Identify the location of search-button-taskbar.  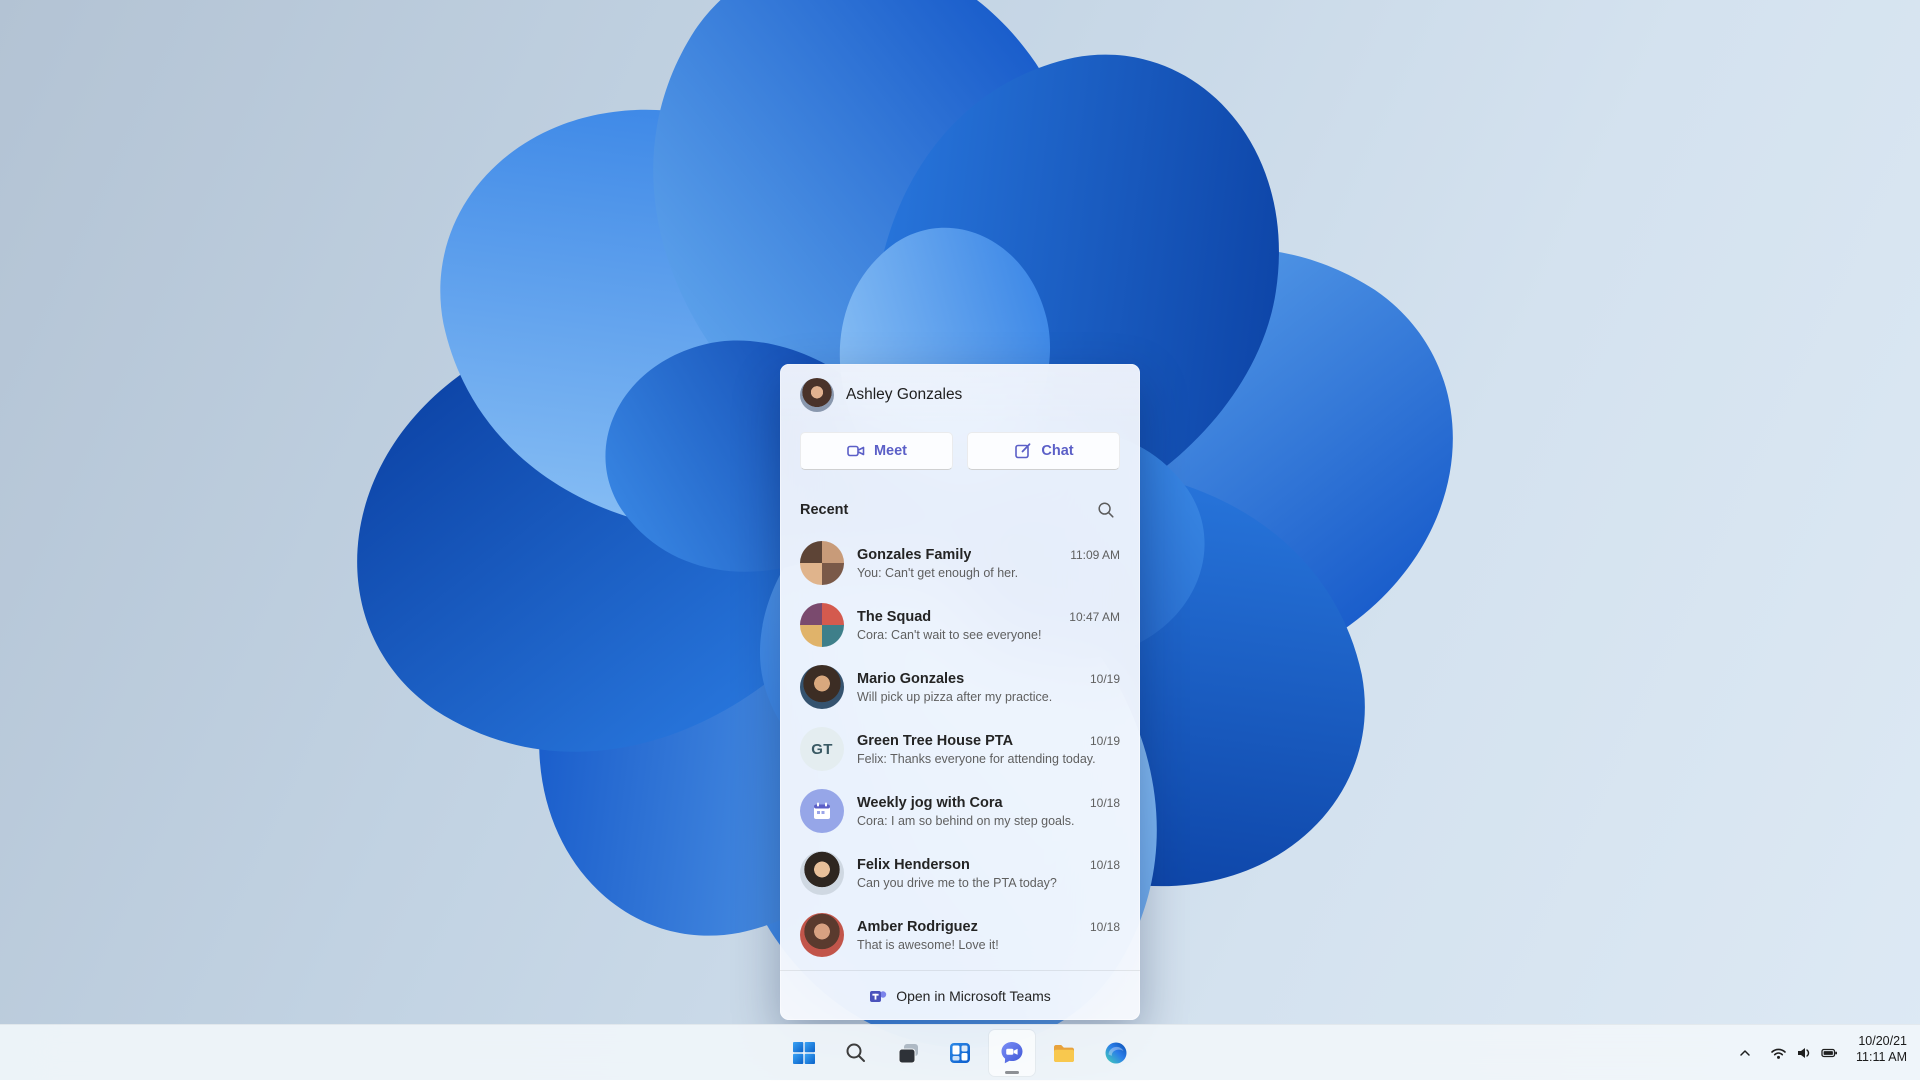
(856, 1053).